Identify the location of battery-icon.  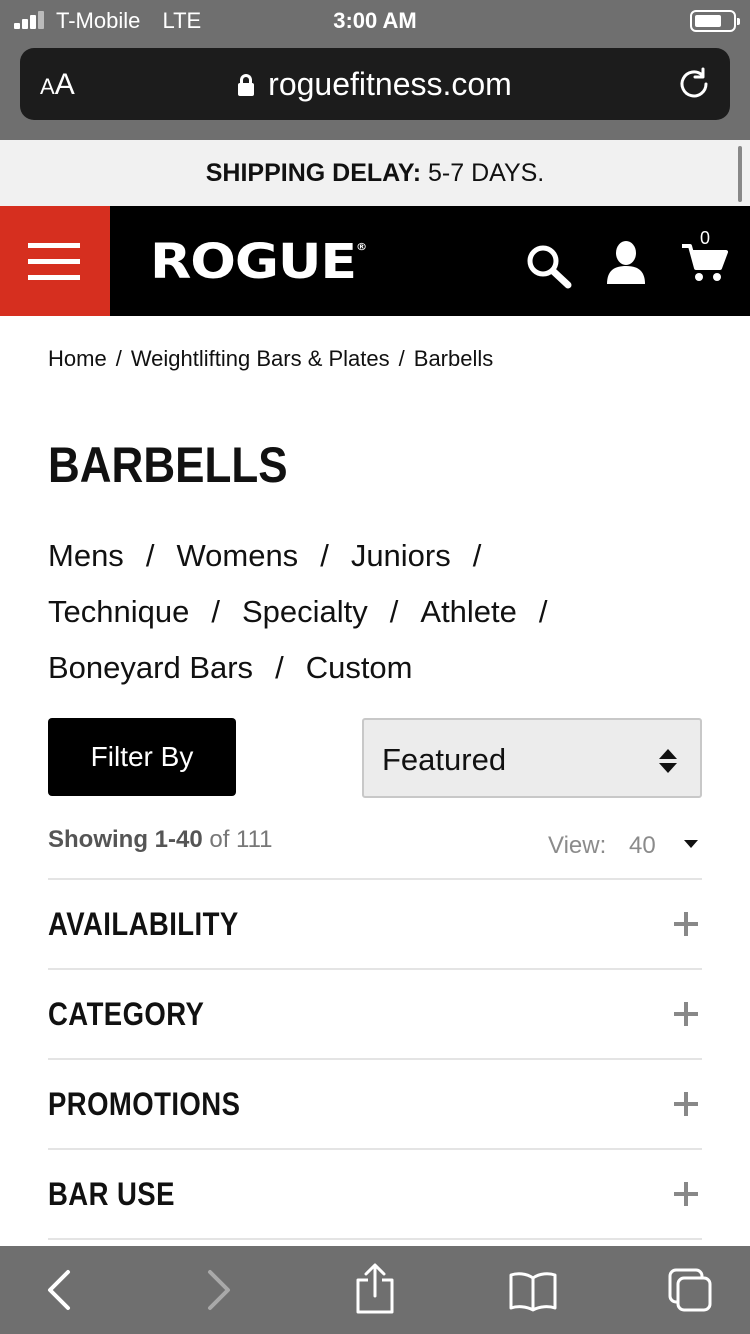
(715, 21).